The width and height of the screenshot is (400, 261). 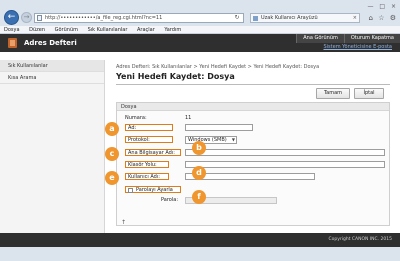 What do you see at coordinates (123, 222) in the screenshot?
I see `scroll-to-top-icon: ↑` at bounding box center [123, 222].